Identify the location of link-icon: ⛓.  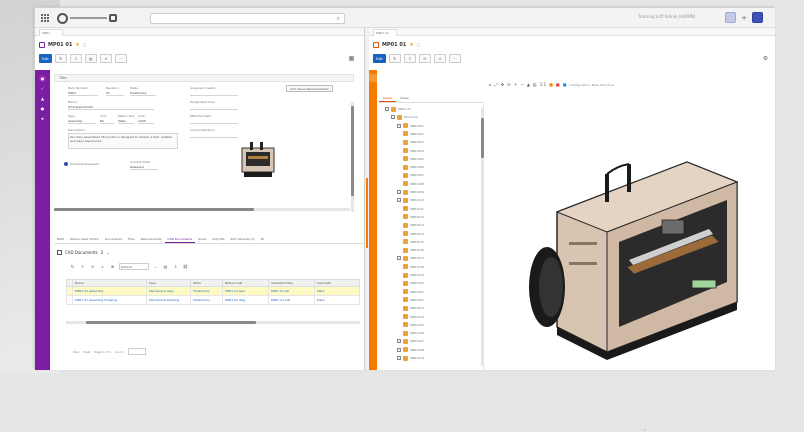
(185, 266).